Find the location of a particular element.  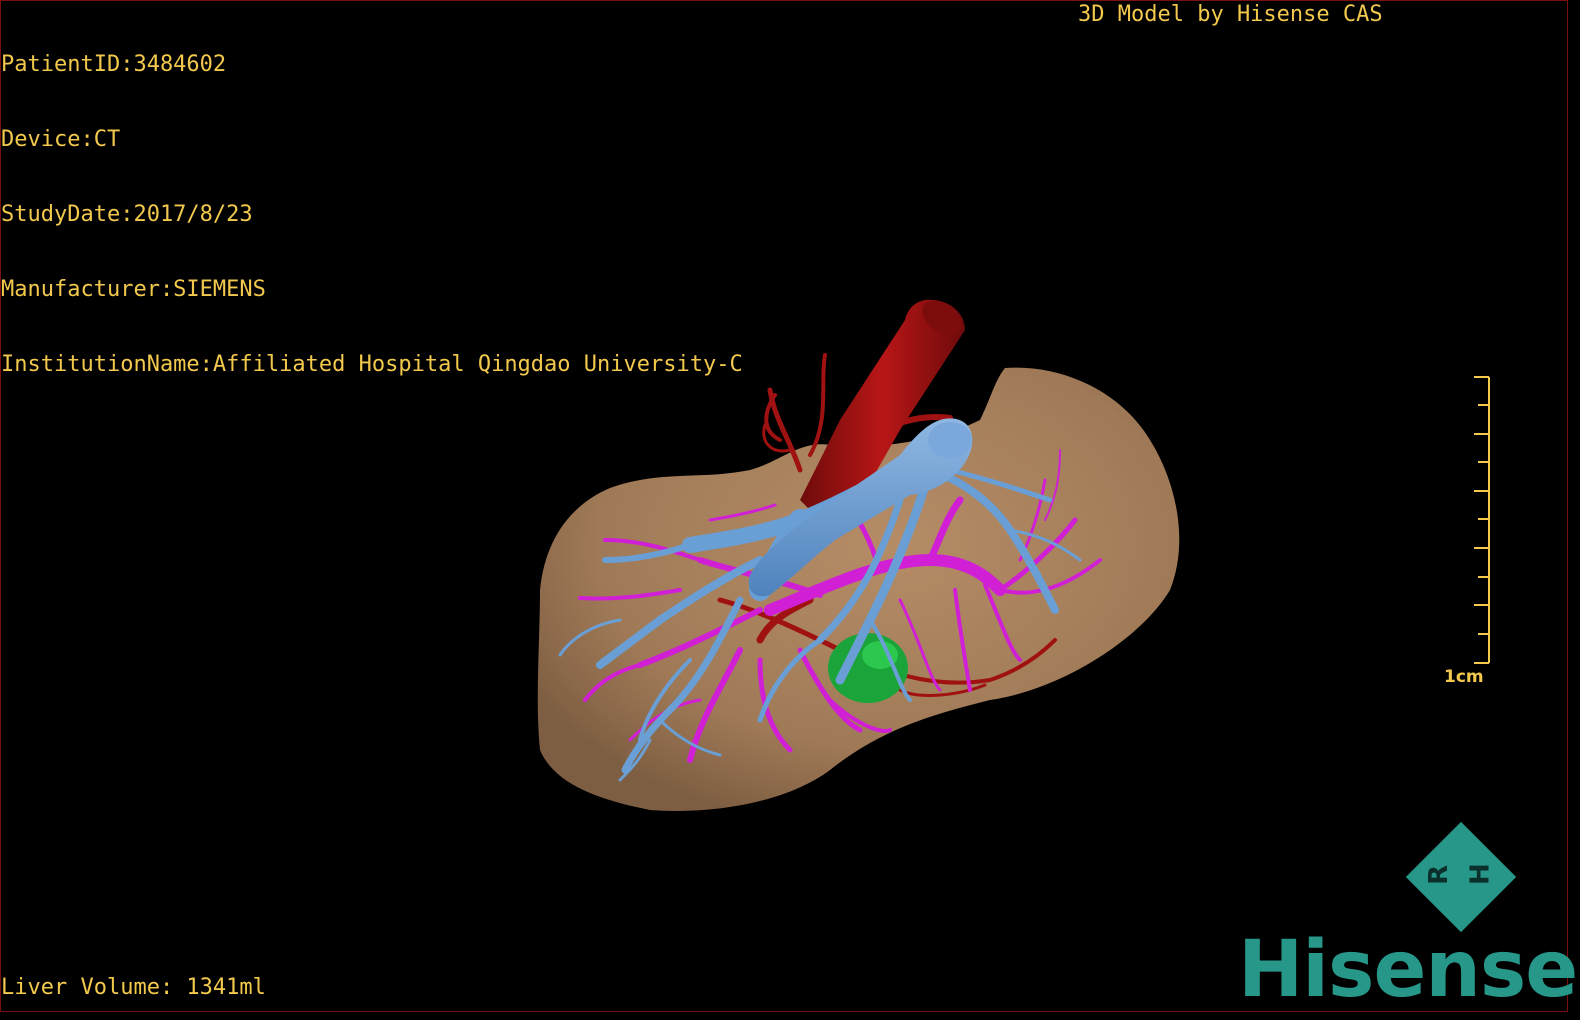

manufacturer-text: Manufacturer:SIEMENS is located at coordinates (133, 289).